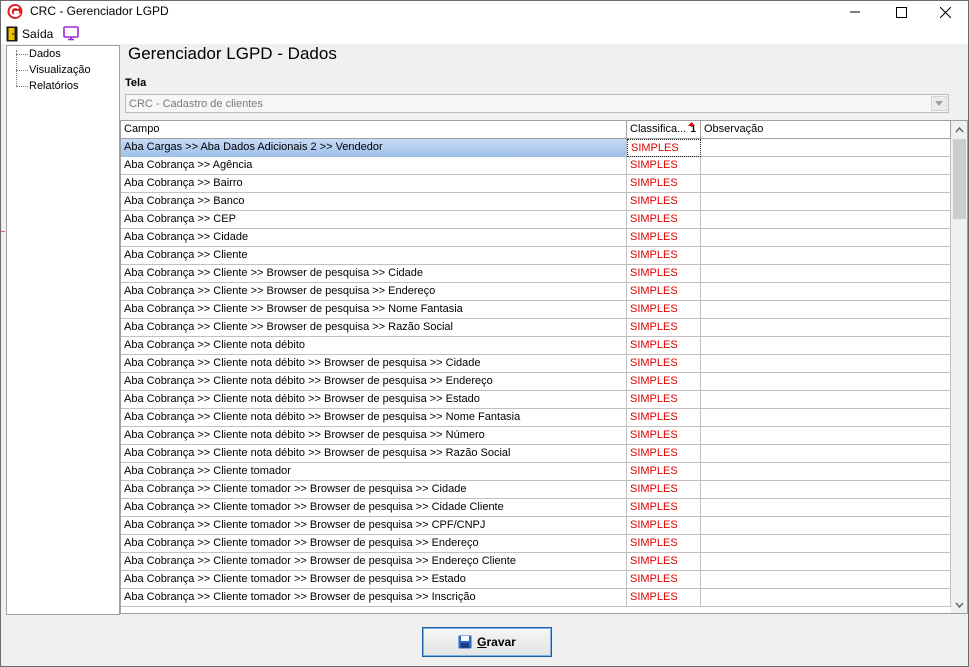 This screenshot has width=969, height=667. I want to click on column-header-classificacao: Classifica... 1, so click(664, 130).